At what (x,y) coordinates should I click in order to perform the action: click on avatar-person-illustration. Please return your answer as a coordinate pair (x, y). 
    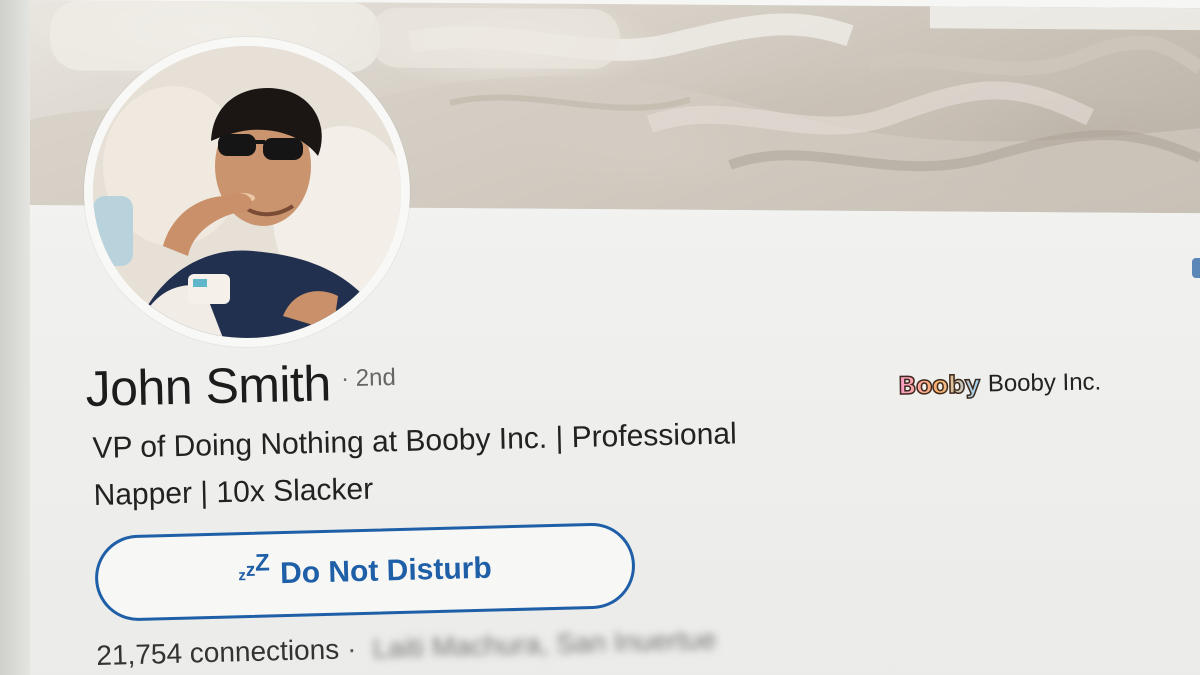
    Looking at the image, I should click on (247, 192).